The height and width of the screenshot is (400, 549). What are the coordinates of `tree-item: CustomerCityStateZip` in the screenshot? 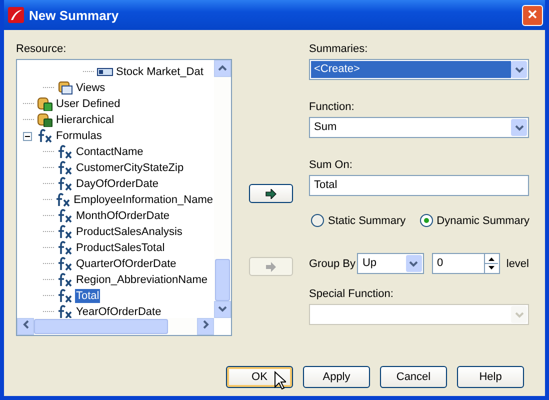 It's located at (130, 168).